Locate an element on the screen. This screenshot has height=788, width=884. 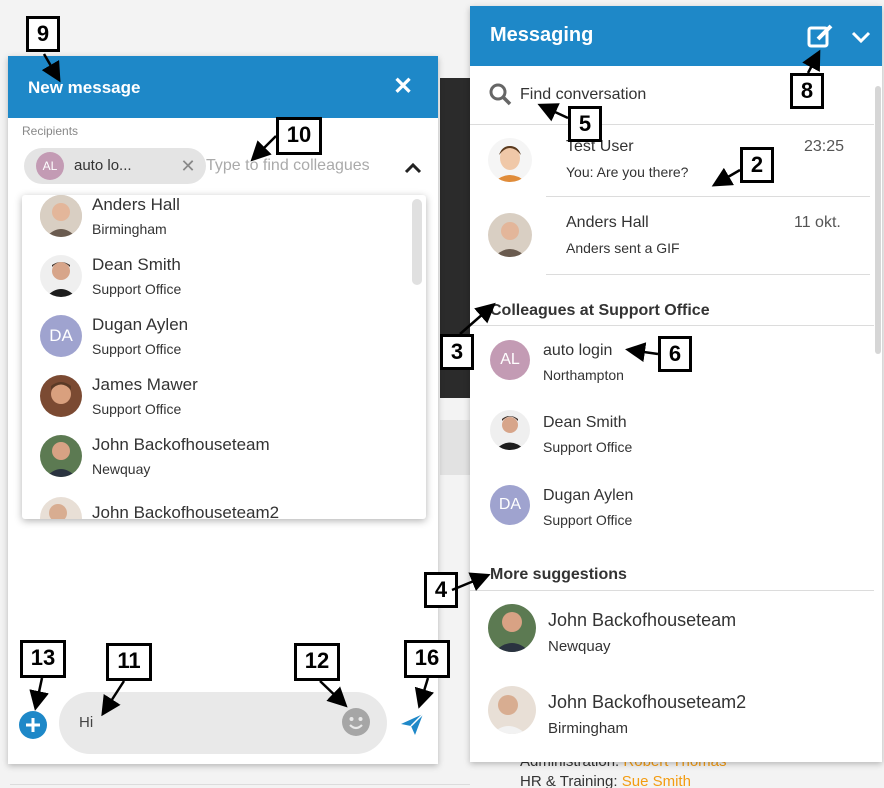
remove-chip-icon: ✕ is located at coordinates (188, 166).